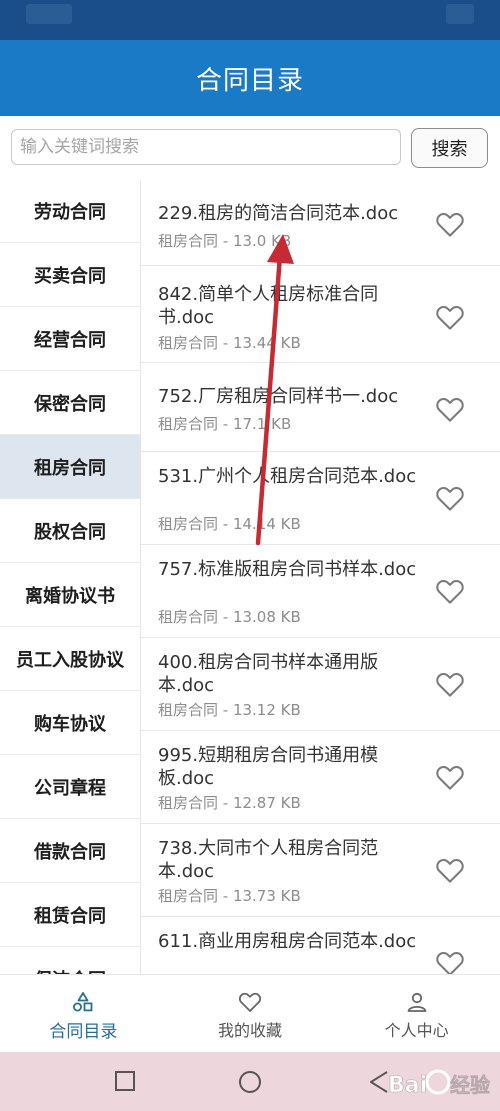  I want to click on list-item: 995.短期租房合同书通用模板.doc 租房合同 - 12.87 KB, so click(320, 777).